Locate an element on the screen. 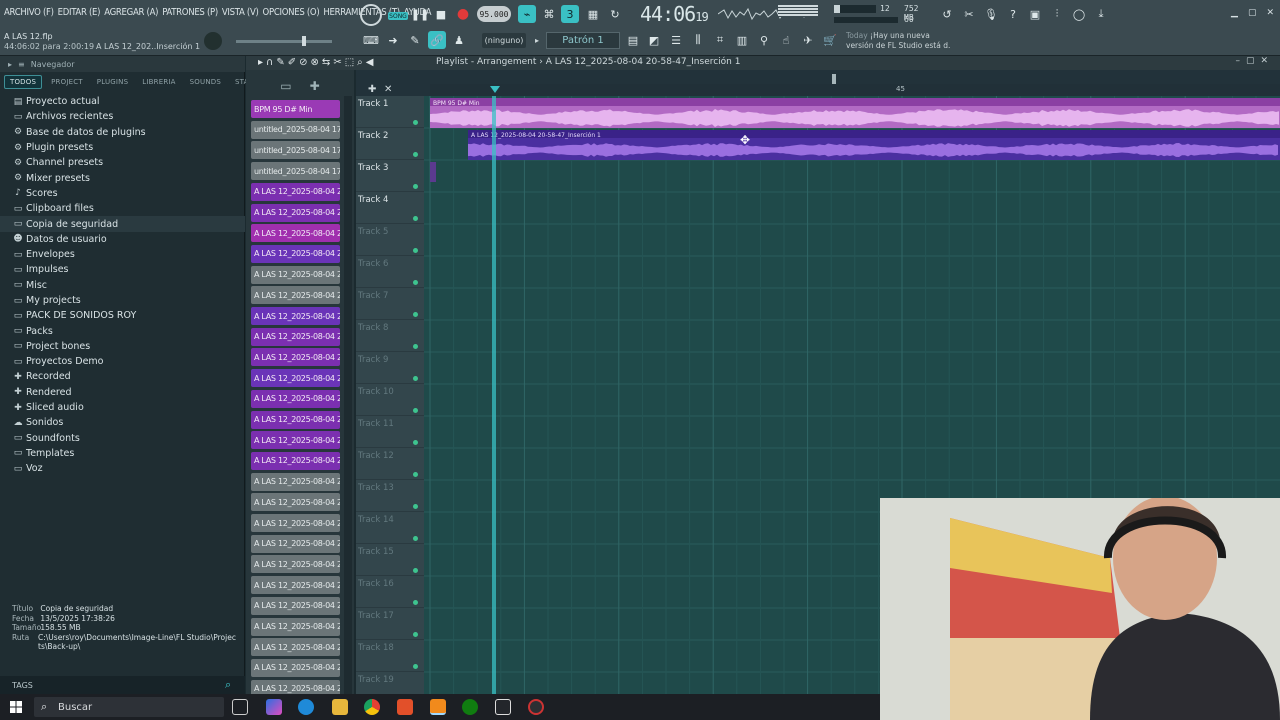 The width and height of the screenshot is (1280, 720). browser-tab: LIBRERIA is located at coordinates (158, 82).